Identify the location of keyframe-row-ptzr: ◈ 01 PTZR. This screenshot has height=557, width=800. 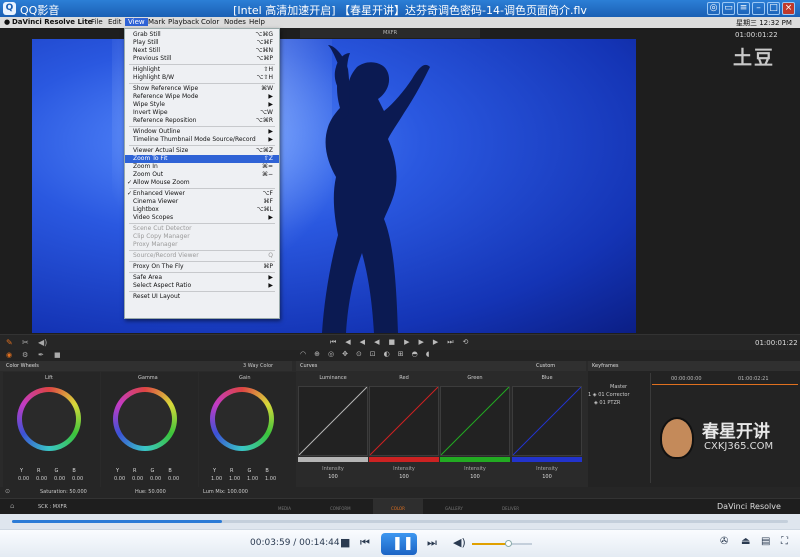
(607, 403).